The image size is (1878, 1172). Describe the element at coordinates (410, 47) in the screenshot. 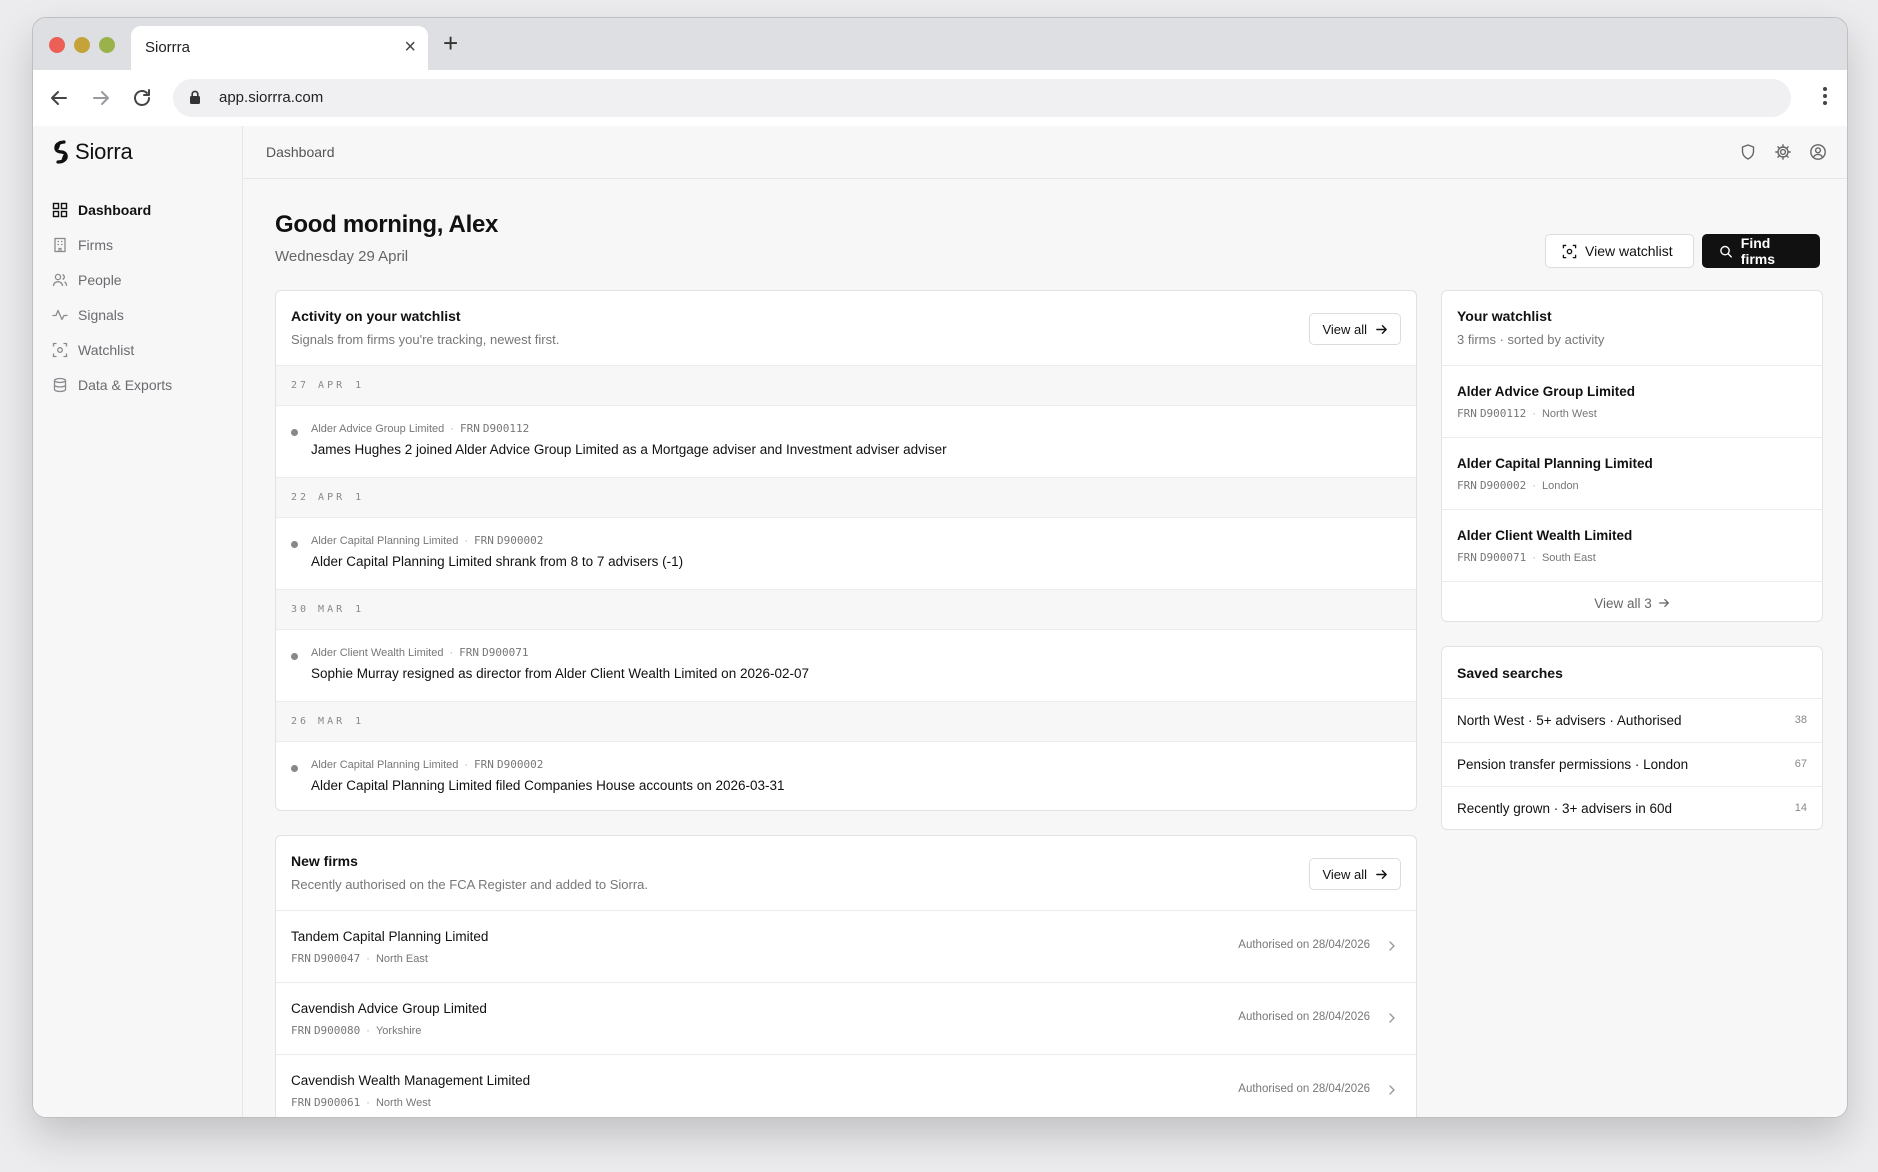

I see `tab-close-icon: ×` at that location.